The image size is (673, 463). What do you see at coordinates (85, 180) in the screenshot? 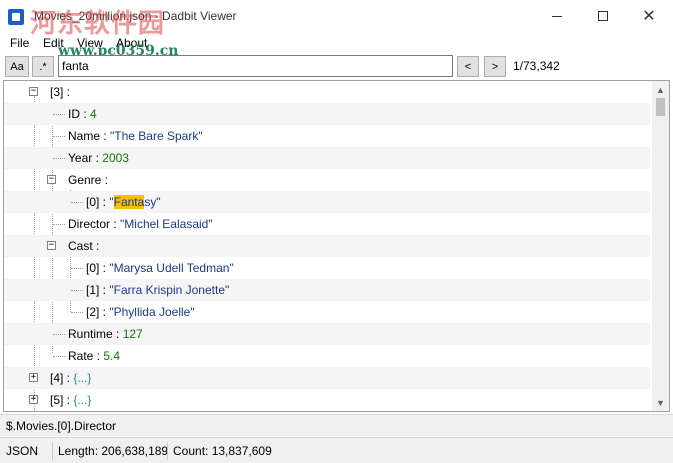
I see `node-key: Genre` at bounding box center [85, 180].